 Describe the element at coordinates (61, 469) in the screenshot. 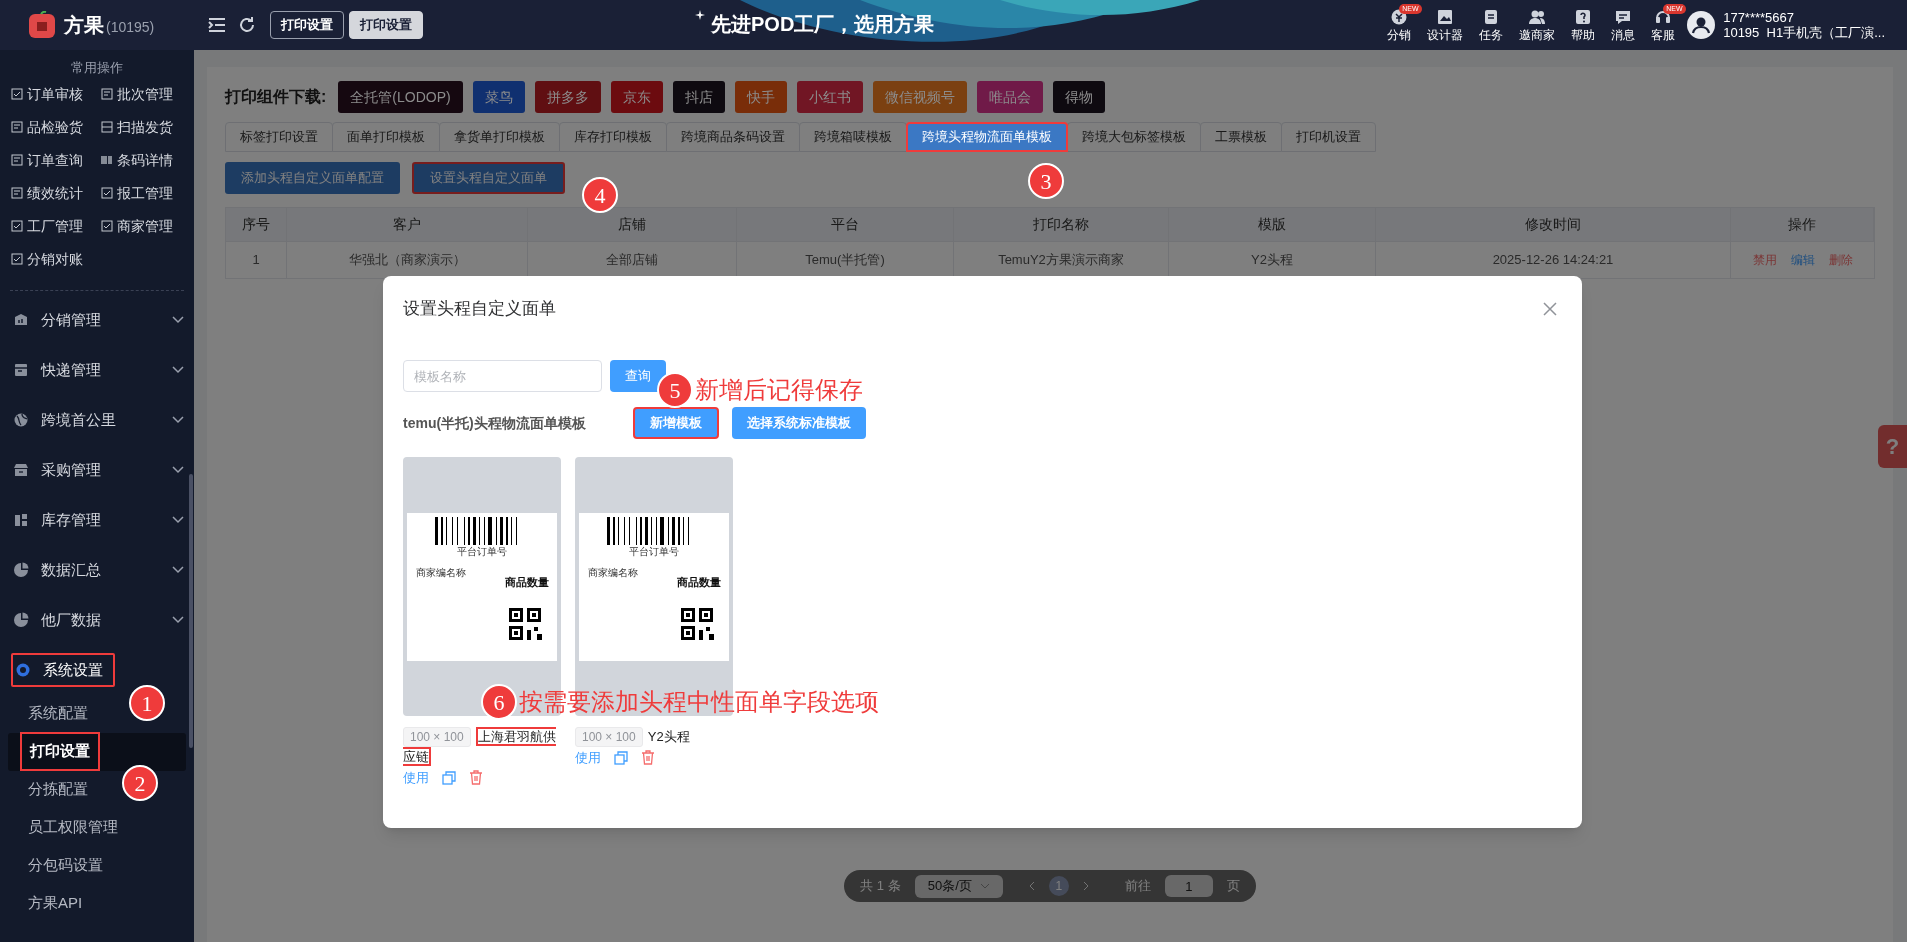

I see `menu-item: 采购管理` at that location.